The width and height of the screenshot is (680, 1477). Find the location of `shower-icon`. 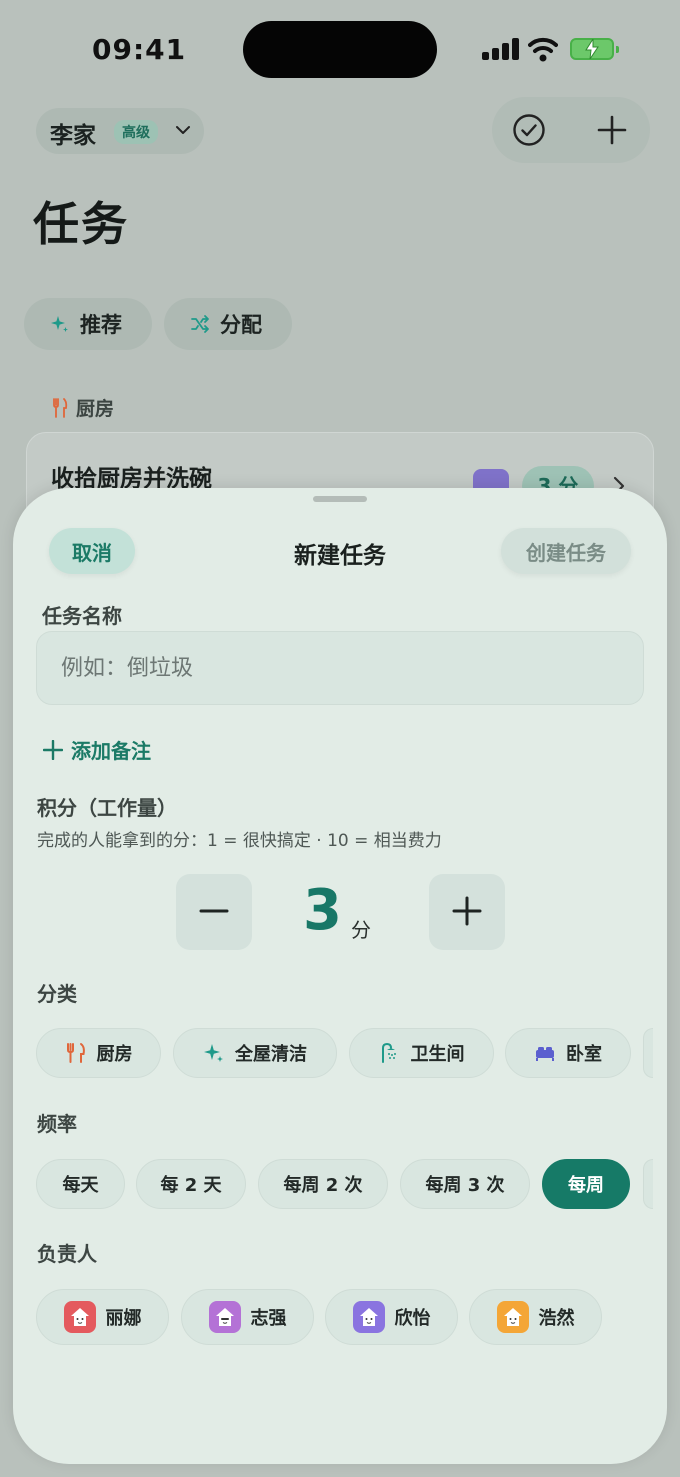

shower-icon is located at coordinates (388, 1052).